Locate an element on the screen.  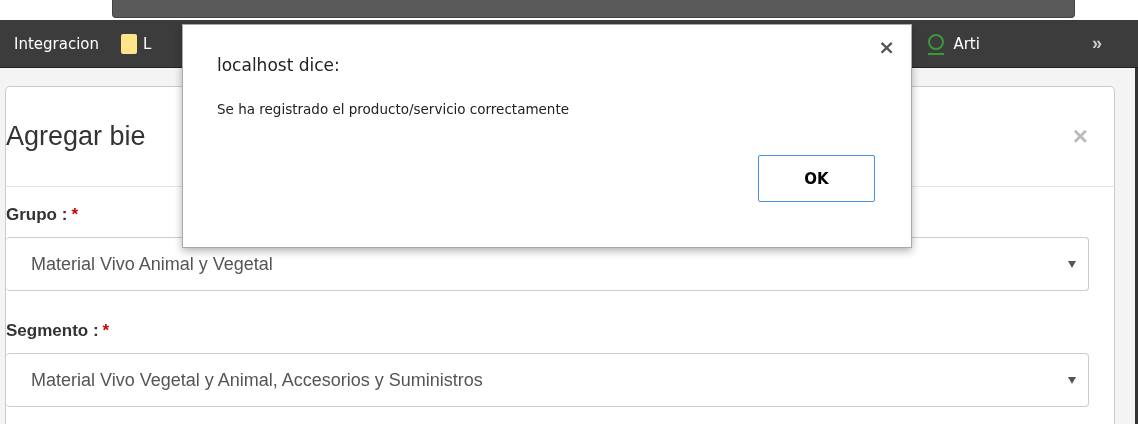
dialog-title: localhost dice: is located at coordinates (279, 65).